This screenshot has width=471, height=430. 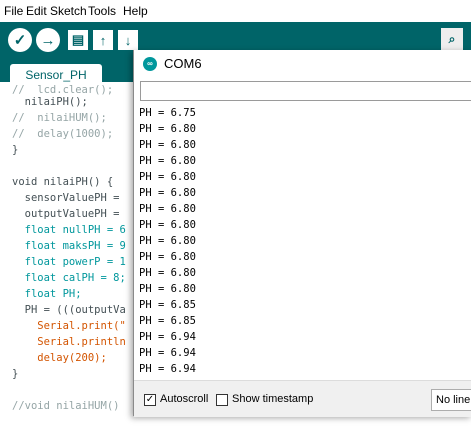 I want to click on code-line: PH = (((outputVa, so click(x=69, y=310).